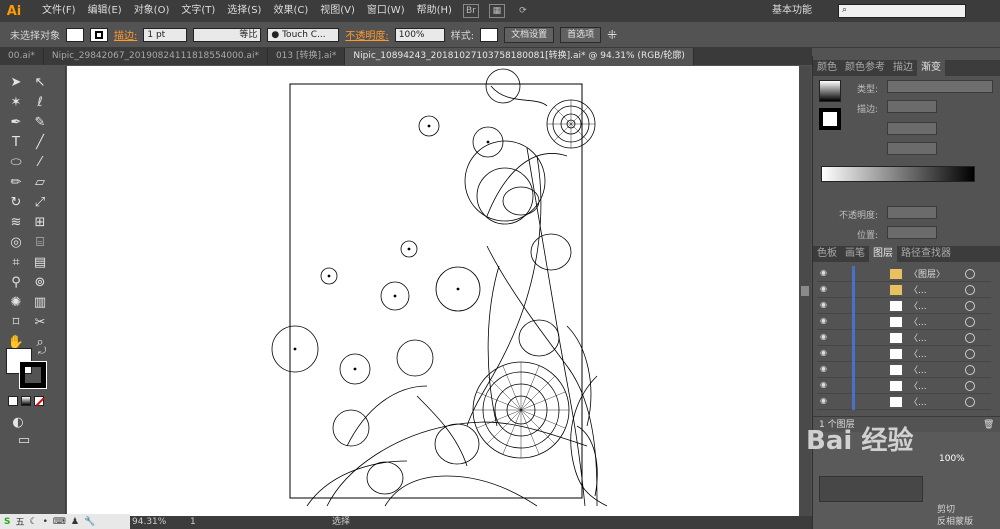  What do you see at coordinates (16, 162) in the screenshot?
I see `ellipse-icon: ⬭` at bounding box center [16, 162].